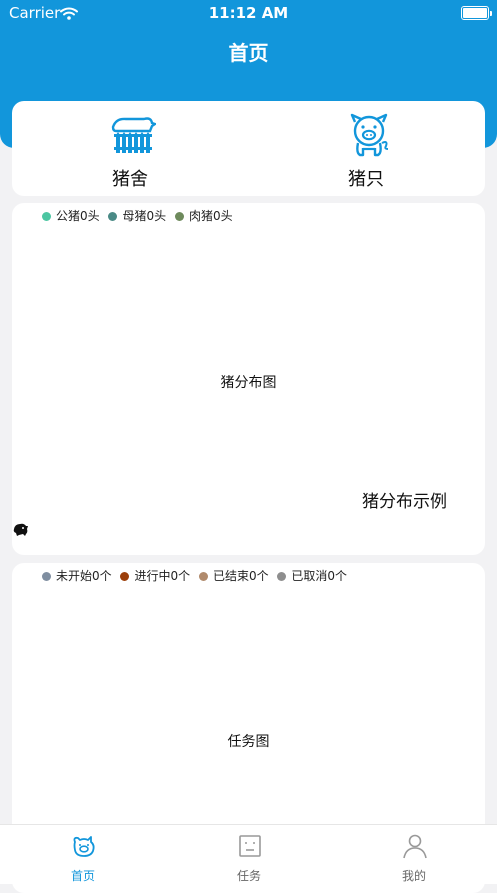 The height and width of the screenshot is (893, 497). Describe the element at coordinates (162, 576) in the screenshot. I see `legend-label: 进行中0个` at that location.